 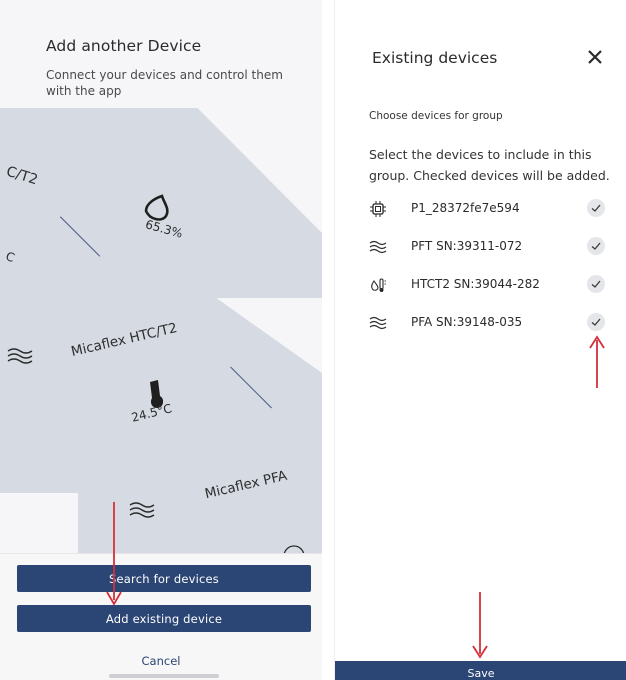 What do you see at coordinates (597, 361) in the screenshot?
I see `annotation-arrow-up` at bounding box center [597, 361].